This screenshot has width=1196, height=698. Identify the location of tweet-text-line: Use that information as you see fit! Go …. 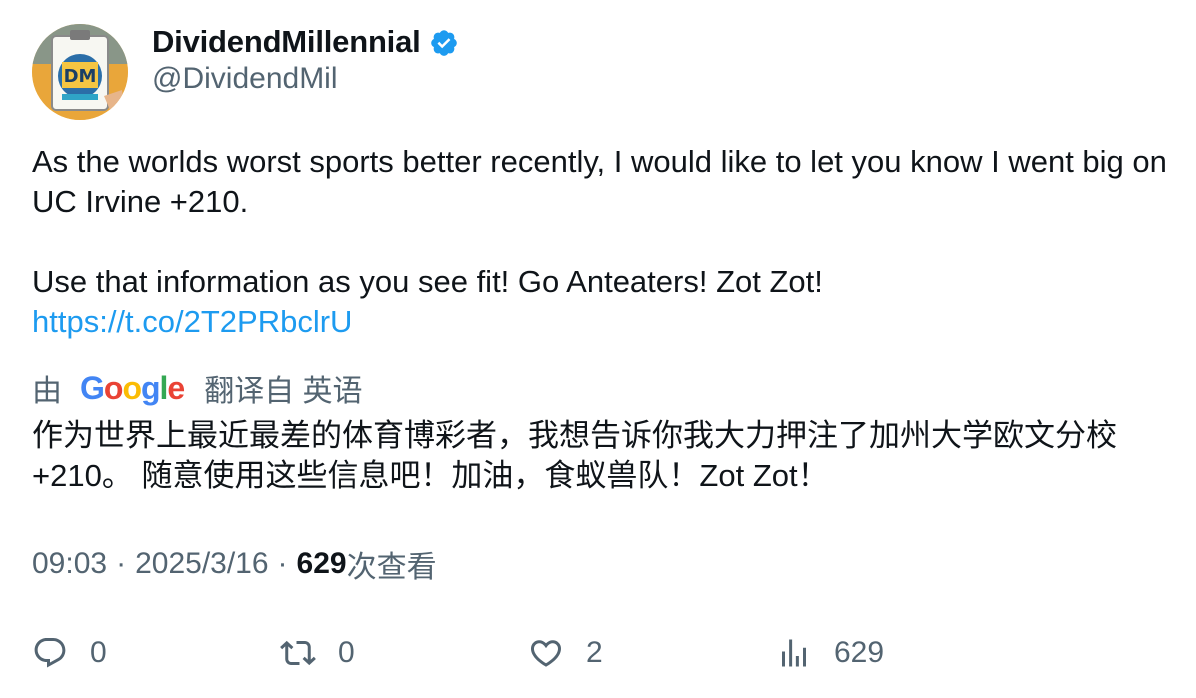
(427, 281).